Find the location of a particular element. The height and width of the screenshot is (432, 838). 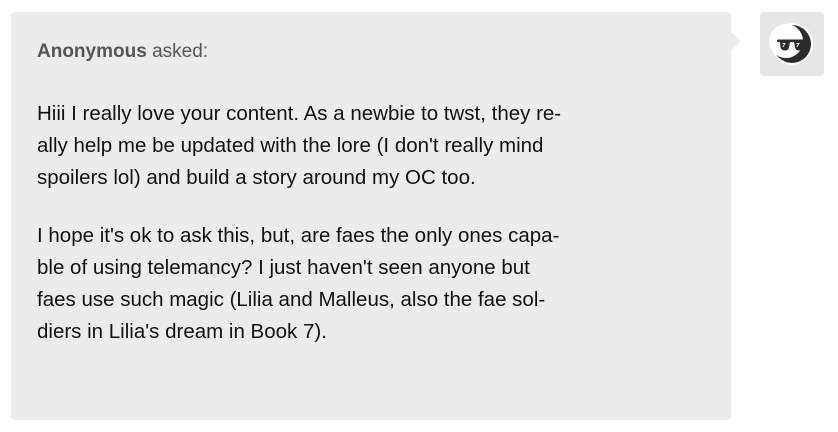

ask-line: diers in Lilia's dream in Book 7). is located at coordinates (182, 331).